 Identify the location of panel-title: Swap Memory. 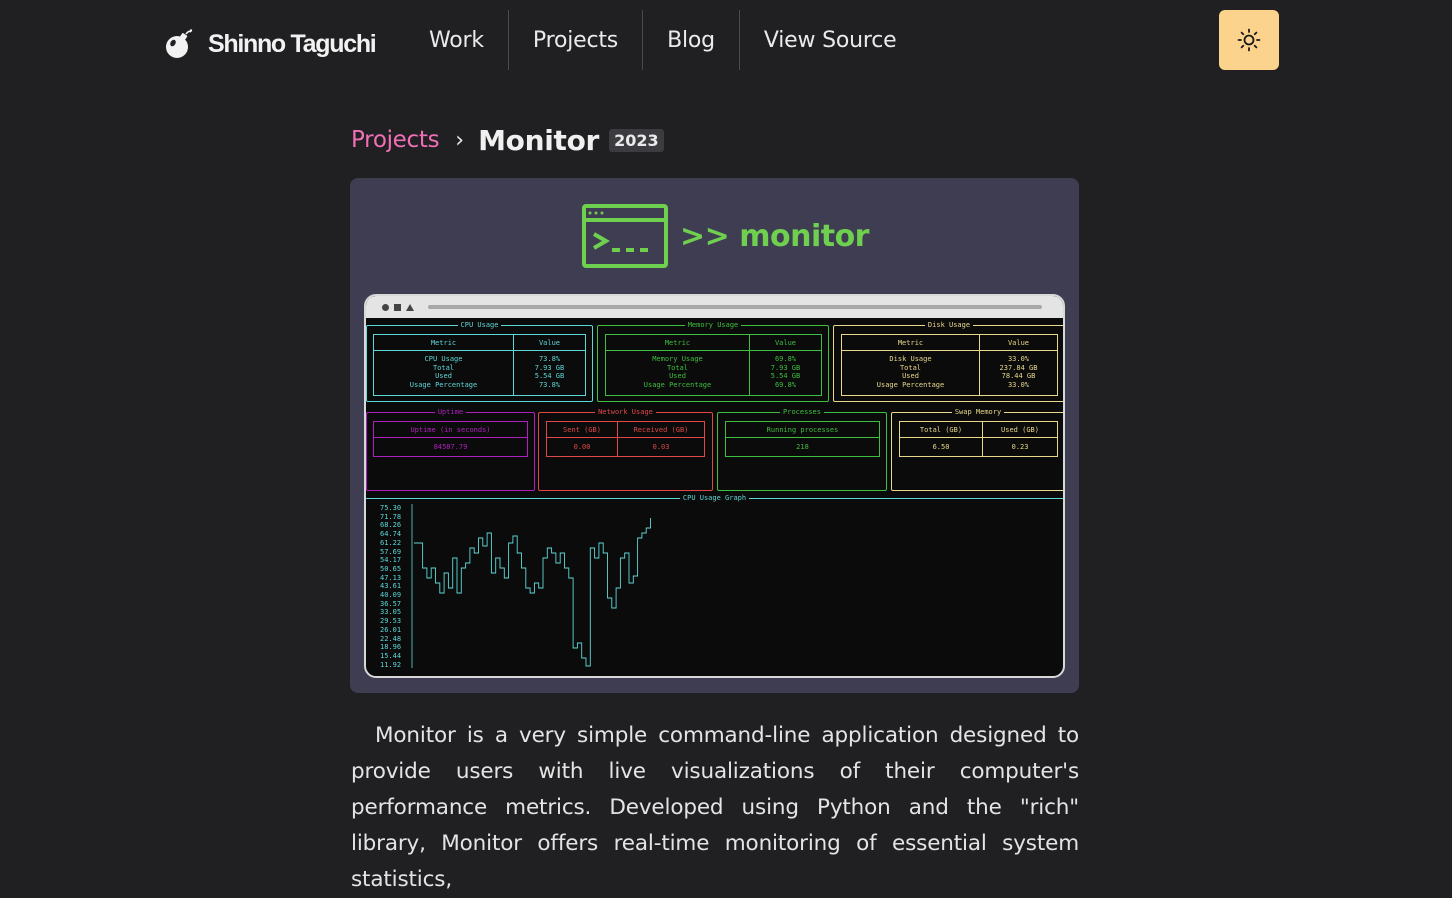
(978, 412).